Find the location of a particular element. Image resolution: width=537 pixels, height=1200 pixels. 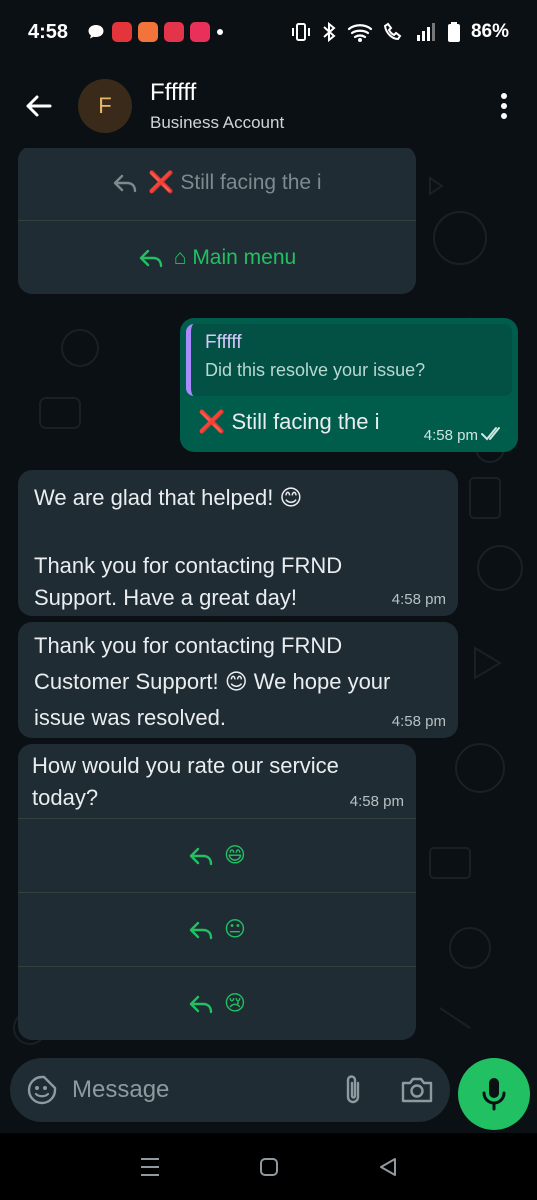

quick-reply-main-menu: ⌂ Main menu is located at coordinates (217, 257).